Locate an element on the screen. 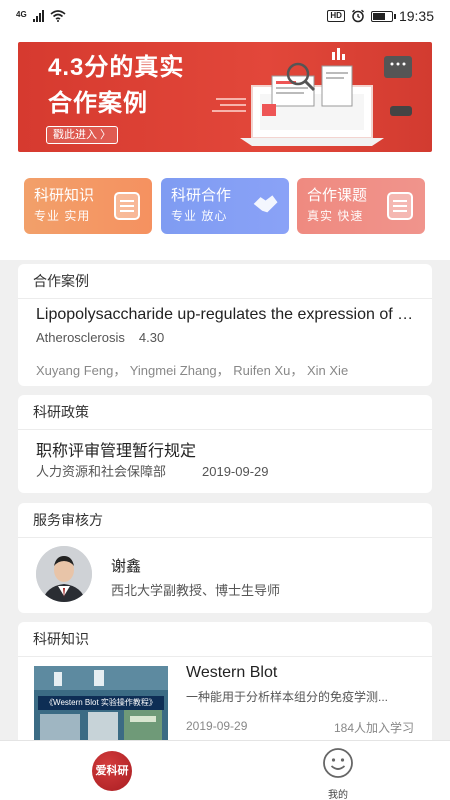  knowledge-title: Western Blot is located at coordinates (231, 673).